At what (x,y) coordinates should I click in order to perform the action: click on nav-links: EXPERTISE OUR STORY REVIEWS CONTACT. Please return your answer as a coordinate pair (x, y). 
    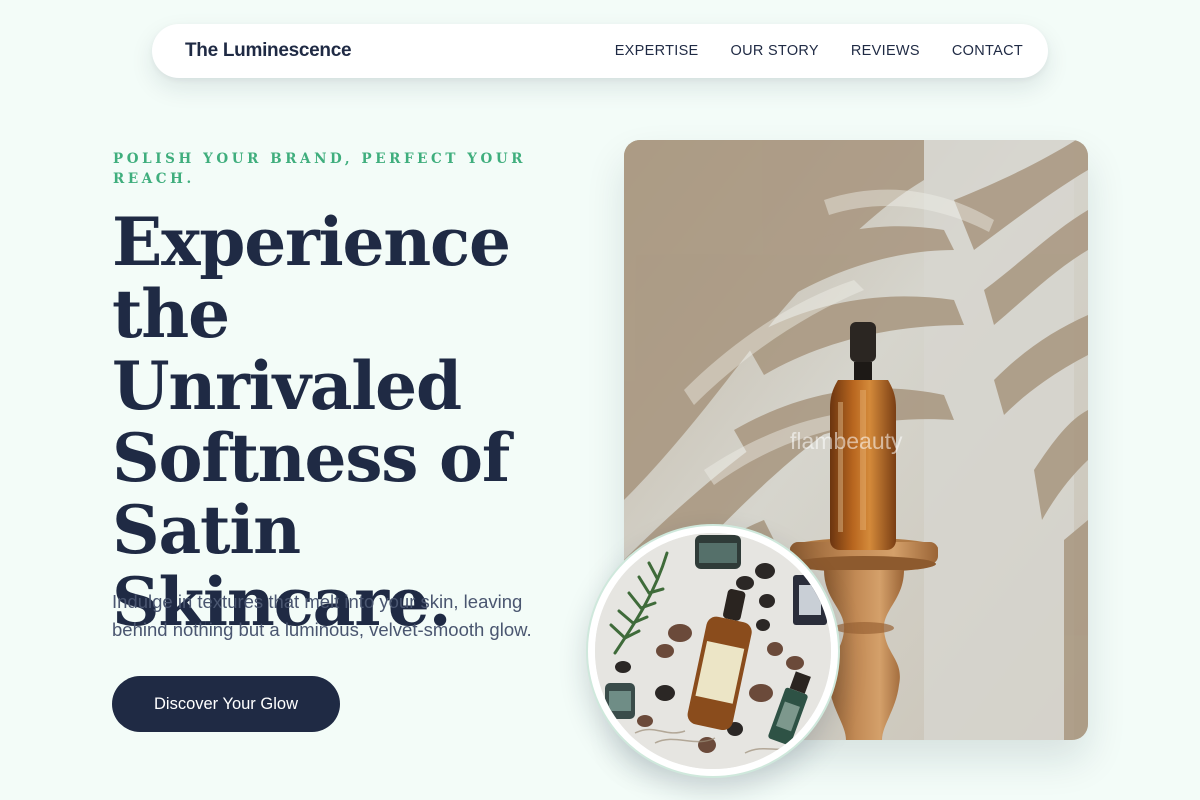
    Looking at the image, I should click on (819, 51).